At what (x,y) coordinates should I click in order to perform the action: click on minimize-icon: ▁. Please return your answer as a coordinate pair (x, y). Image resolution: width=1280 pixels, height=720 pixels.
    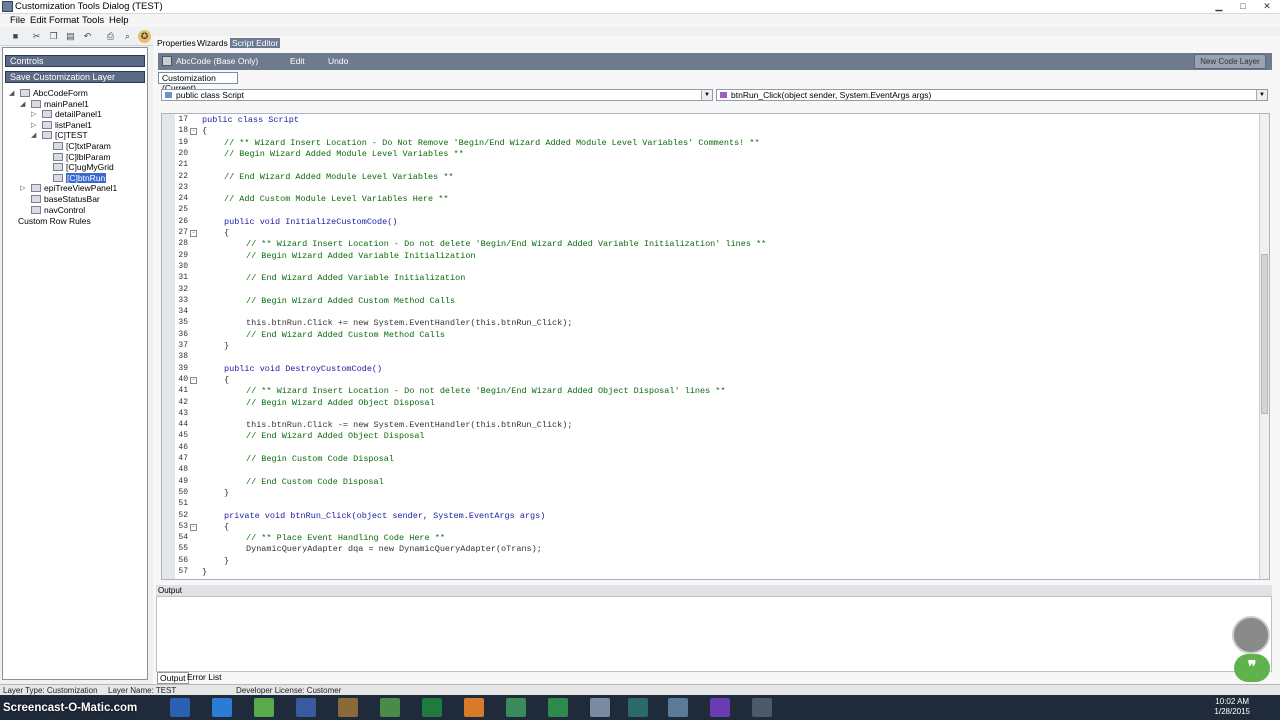
    Looking at the image, I should click on (1219, 6).